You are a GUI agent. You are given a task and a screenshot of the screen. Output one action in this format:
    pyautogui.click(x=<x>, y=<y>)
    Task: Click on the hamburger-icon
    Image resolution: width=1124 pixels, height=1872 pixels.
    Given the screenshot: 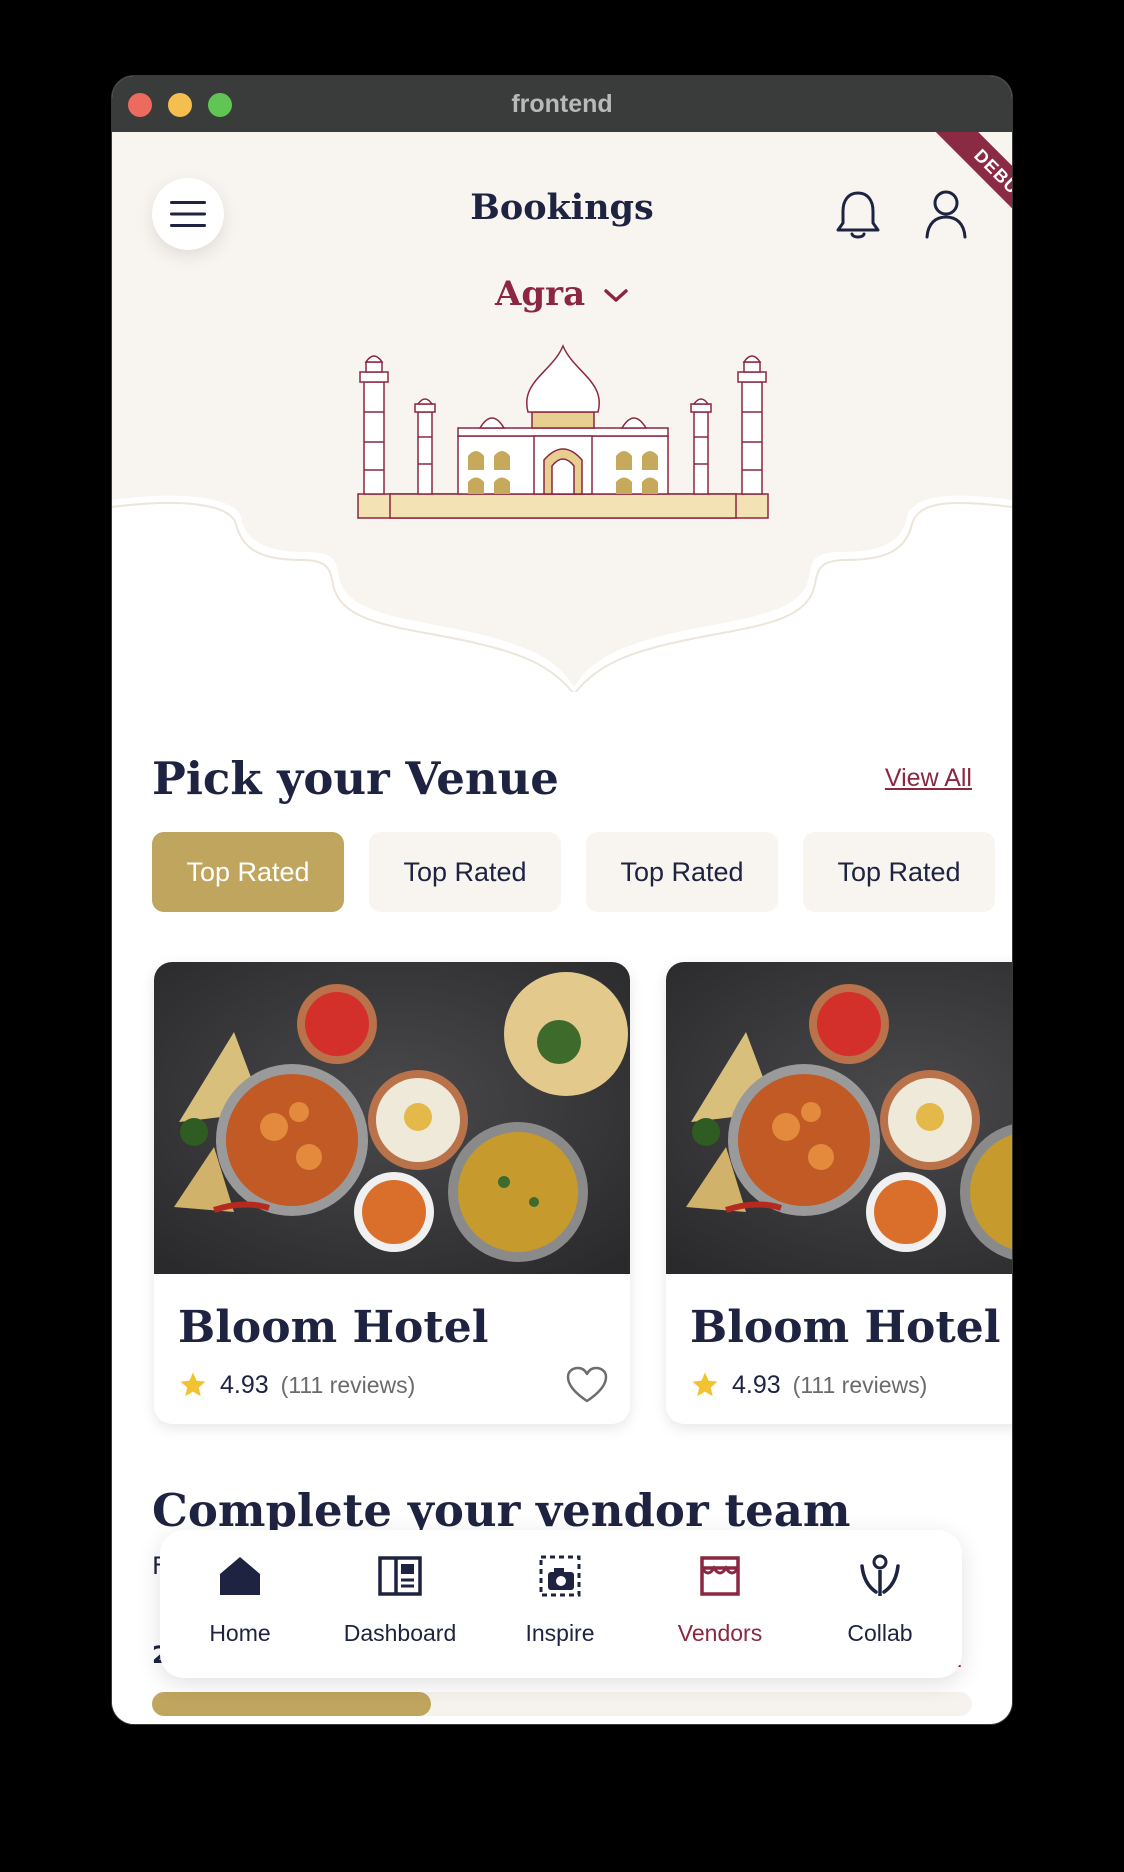 What is the action you would take?
    pyautogui.click(x=188, y=214)
    